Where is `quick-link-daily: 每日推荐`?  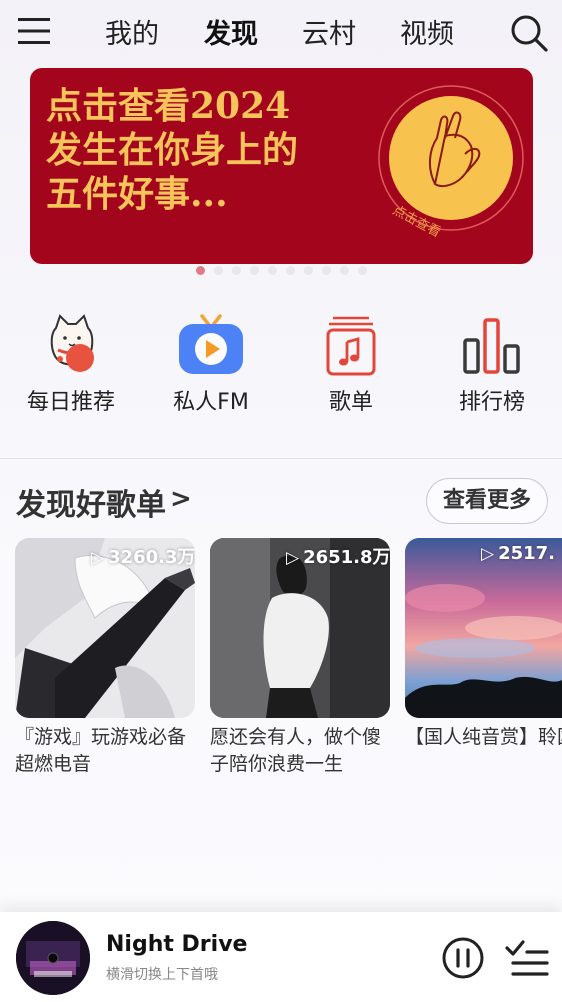 quick-link-daily: 每日推荐 is located at coordinates (71, 364).